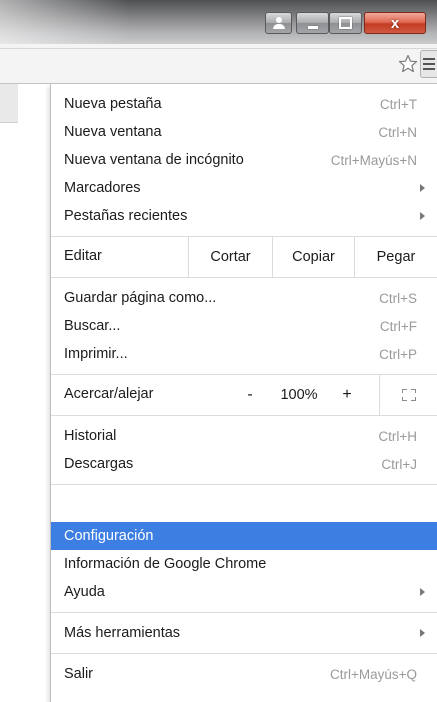  What do you see at coordinates (244, 536) in the screenshot?
I see `menu-item-settings: Configuración` at bounding box center [244, 536].